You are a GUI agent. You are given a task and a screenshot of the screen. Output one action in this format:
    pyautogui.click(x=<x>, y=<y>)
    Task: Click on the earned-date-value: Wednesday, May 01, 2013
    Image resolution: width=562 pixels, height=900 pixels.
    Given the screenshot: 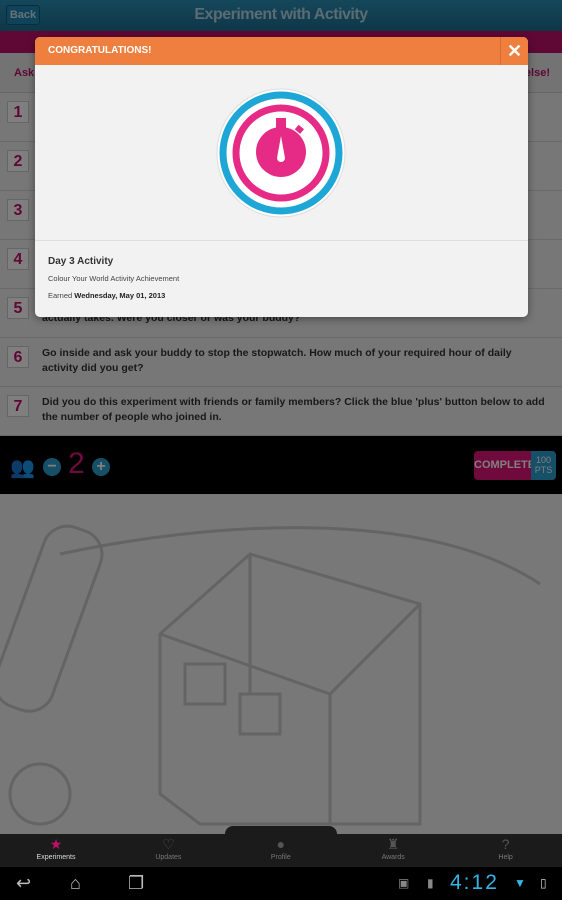 What is the action you would take?
    pyautogui.click(x=120, y=295)
    